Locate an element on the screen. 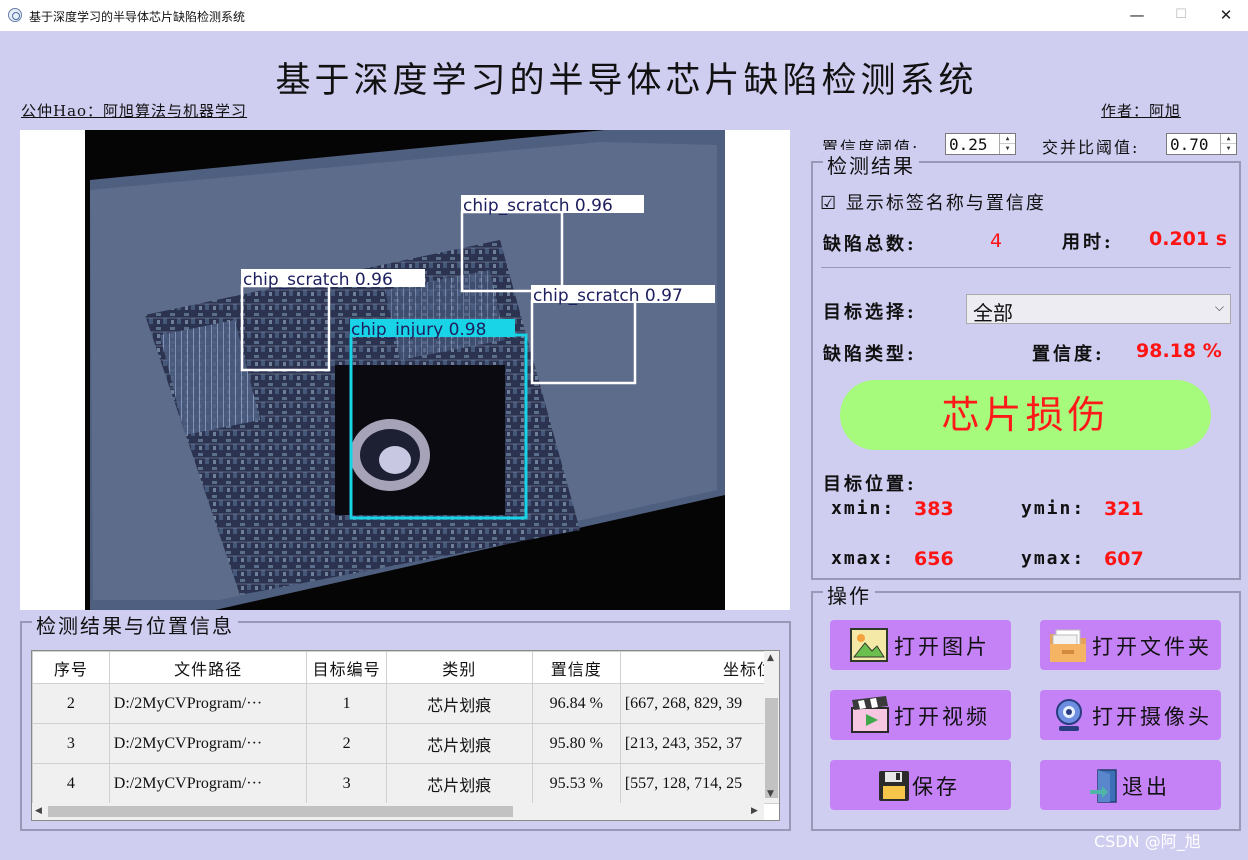 The width and height of the screenshot is (1248, 860). table-cell: 95.53 % is located at coordinates (576, 783).